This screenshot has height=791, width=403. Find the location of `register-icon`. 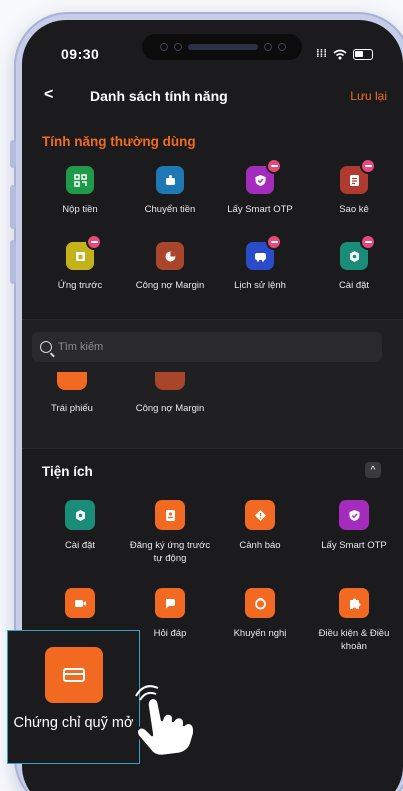

register-icon is located at coordinates (170, 515).